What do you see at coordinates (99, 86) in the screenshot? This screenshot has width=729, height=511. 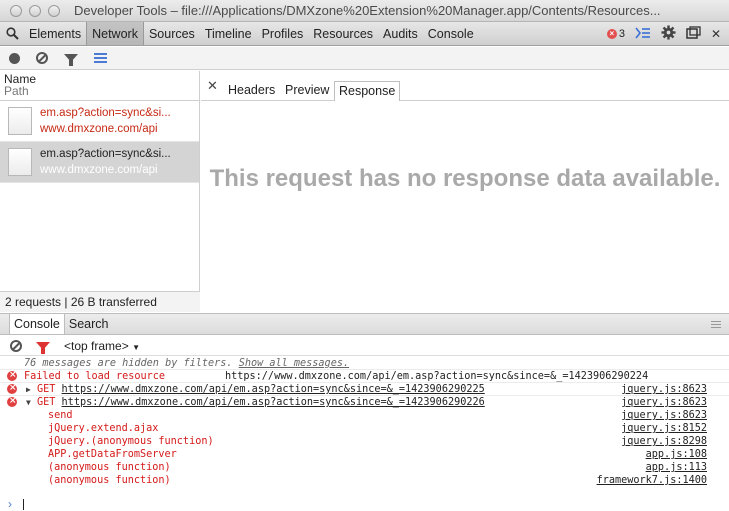 I see `name-column-header: Name Path` at bounding box center [99, 86].